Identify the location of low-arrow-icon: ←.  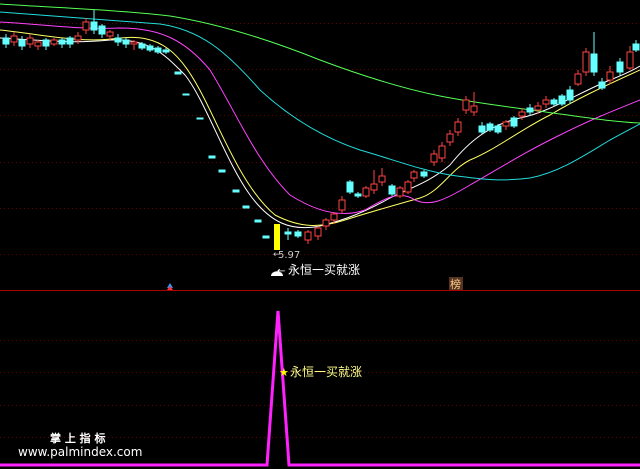
(277, 255).